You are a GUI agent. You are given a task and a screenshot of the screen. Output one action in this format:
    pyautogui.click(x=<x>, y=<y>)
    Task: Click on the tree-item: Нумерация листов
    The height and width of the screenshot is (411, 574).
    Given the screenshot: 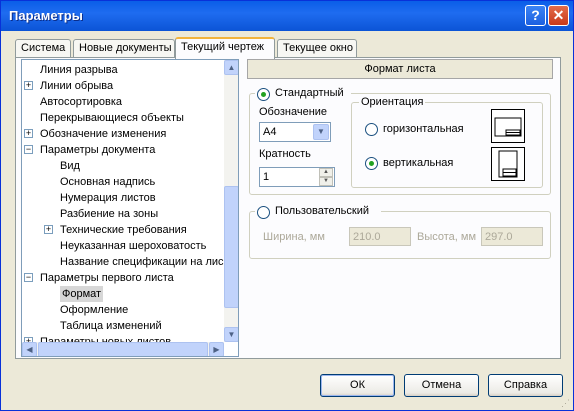 What is the action you would take?
    pyautogui.click(x=123, y=198)
    